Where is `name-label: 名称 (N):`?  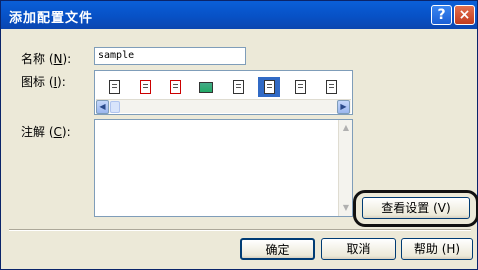 name-label: 名称 (N): is located at coordinates (46, 59).